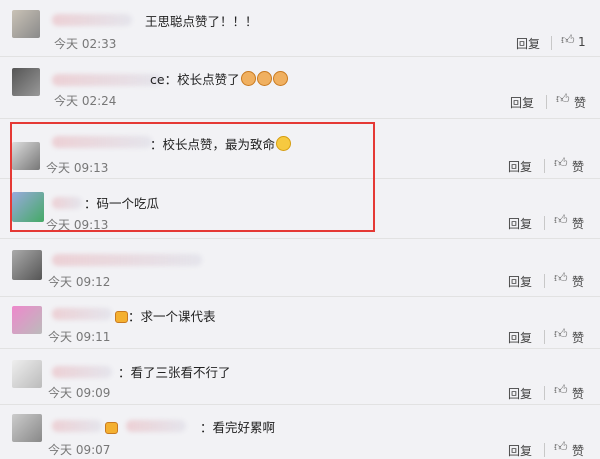  What do you see at coordinates (85, 101) in the screenshot?
I see `comment-time: 今天 02:24` at bounding box center [85, 101].